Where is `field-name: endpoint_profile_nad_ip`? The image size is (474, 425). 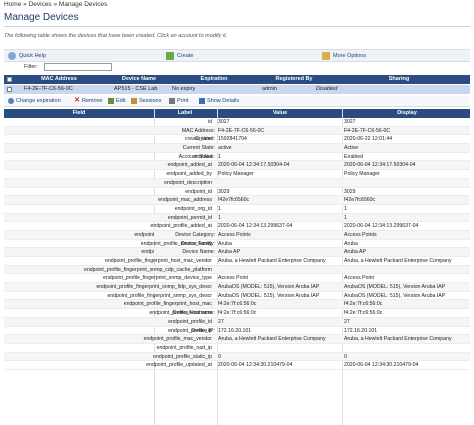 field-name: endpoint_profile_nad_ip is located at coordinates (184, 347).